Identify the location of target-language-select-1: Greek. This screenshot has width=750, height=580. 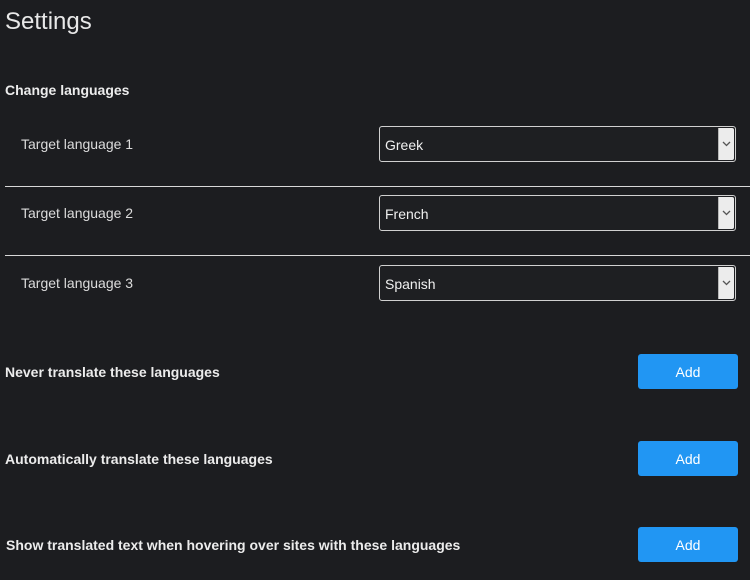
(557, 144).